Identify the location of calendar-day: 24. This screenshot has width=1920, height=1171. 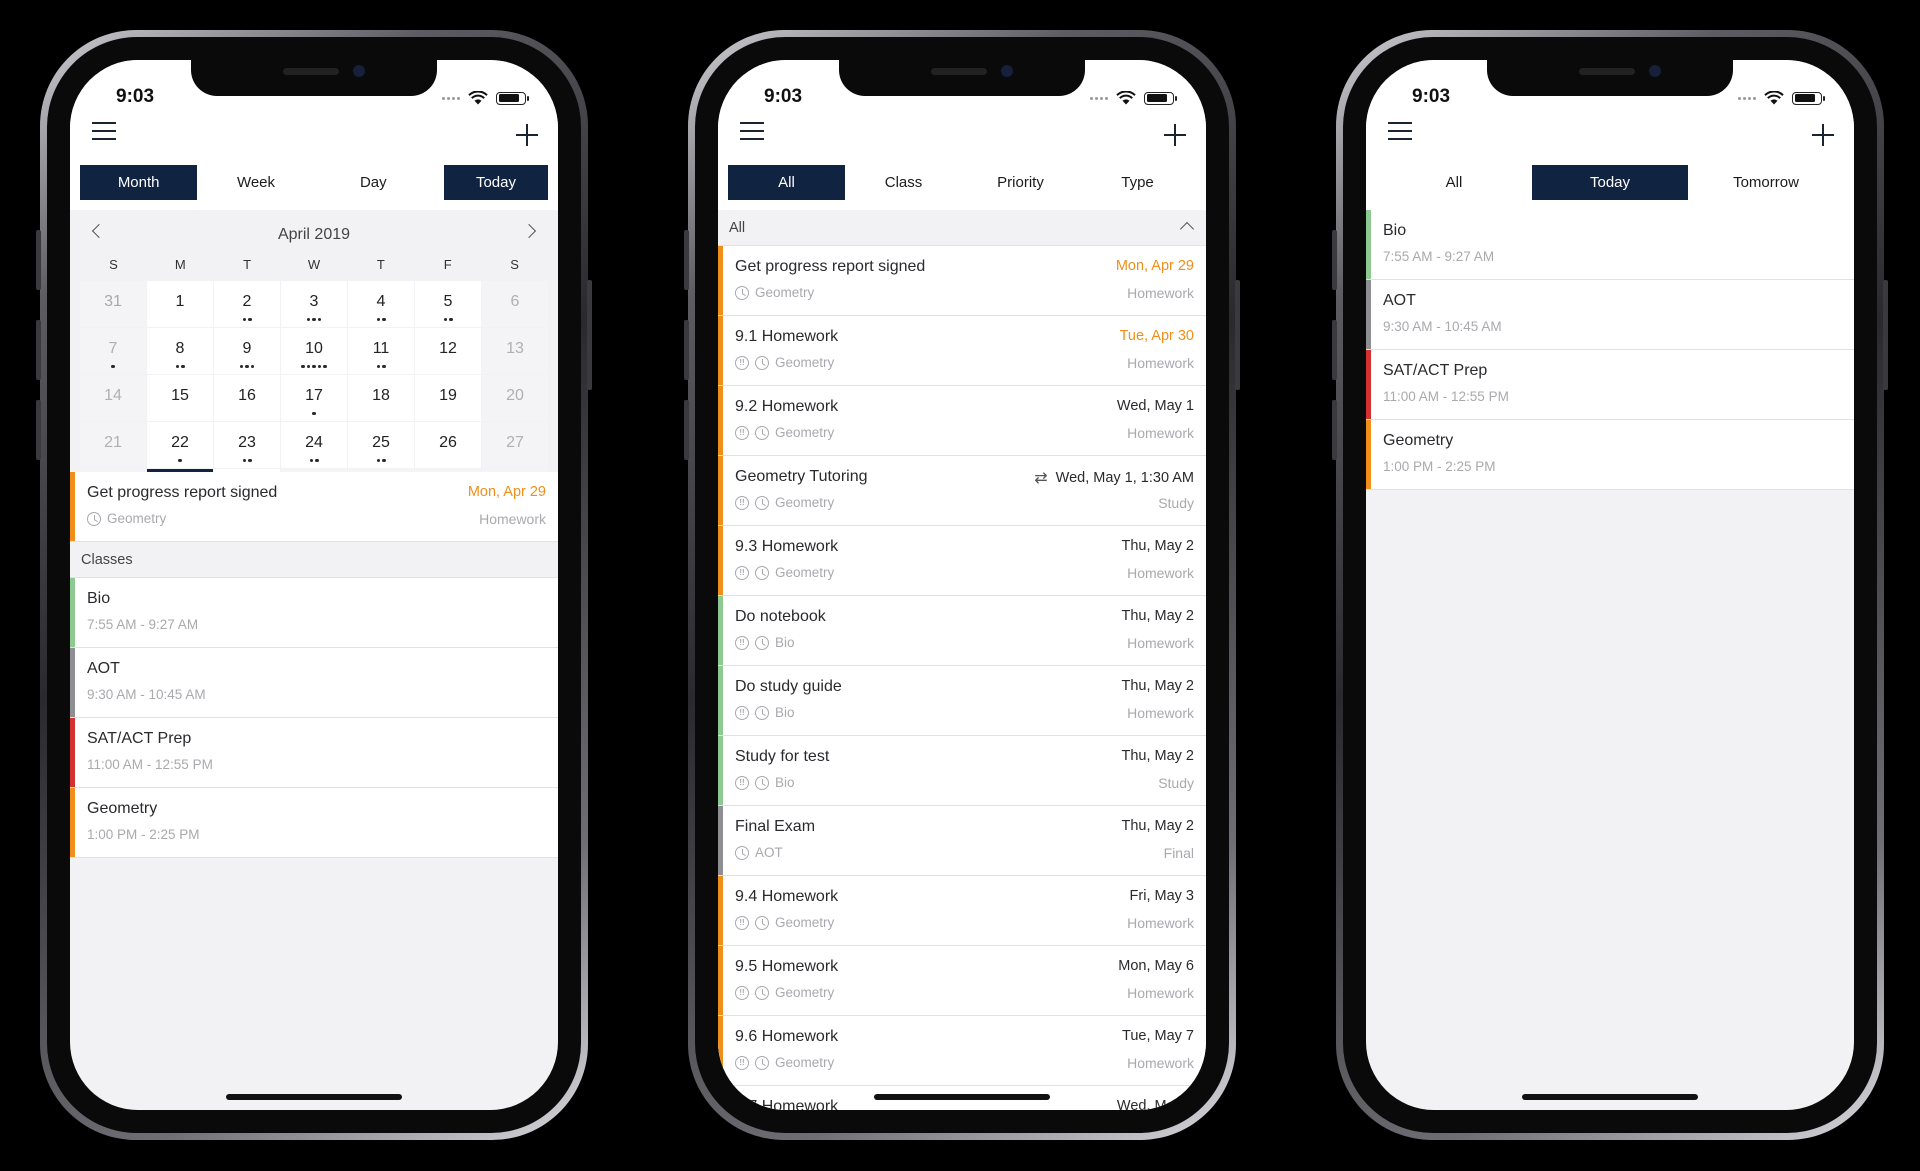
(314, 445).